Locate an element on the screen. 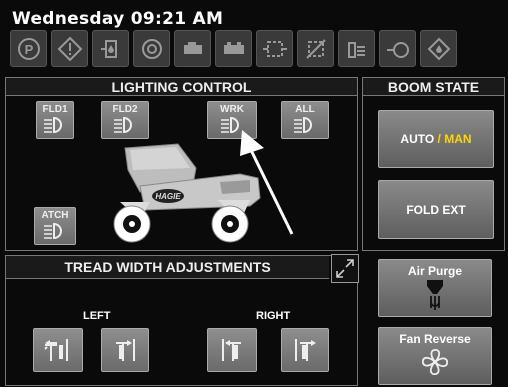 The image size is (508, 387). atch-light-button: ATCH is located at coordinates (55, 226).